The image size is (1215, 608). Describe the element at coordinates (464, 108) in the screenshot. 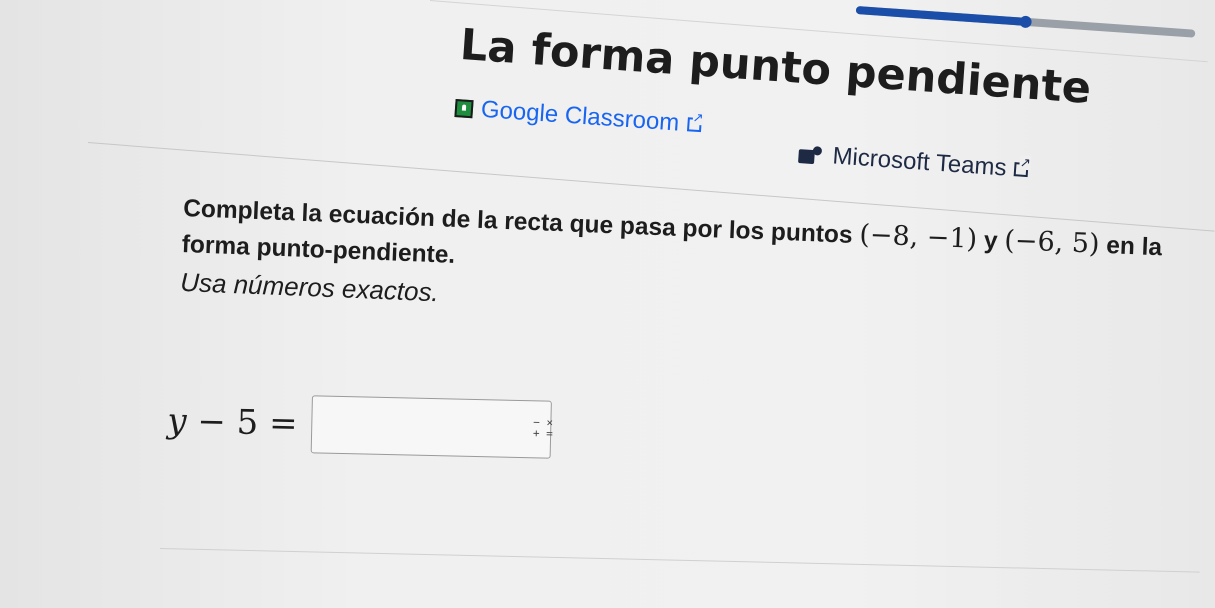

I see `google-classroom-icon` at that location.